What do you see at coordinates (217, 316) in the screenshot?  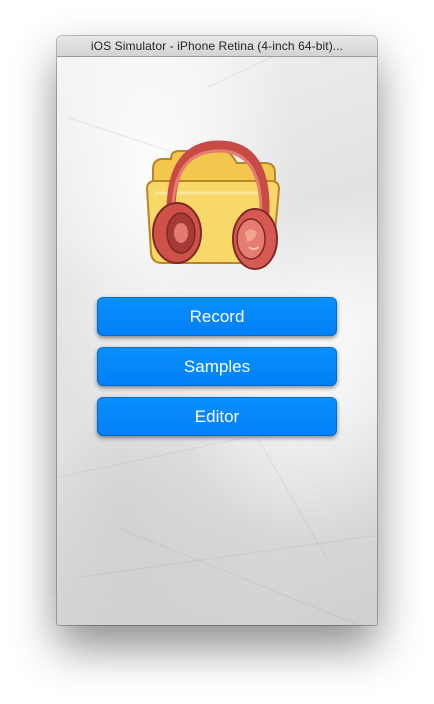 I see `record-button: Record` at bounding box center [217, 316].